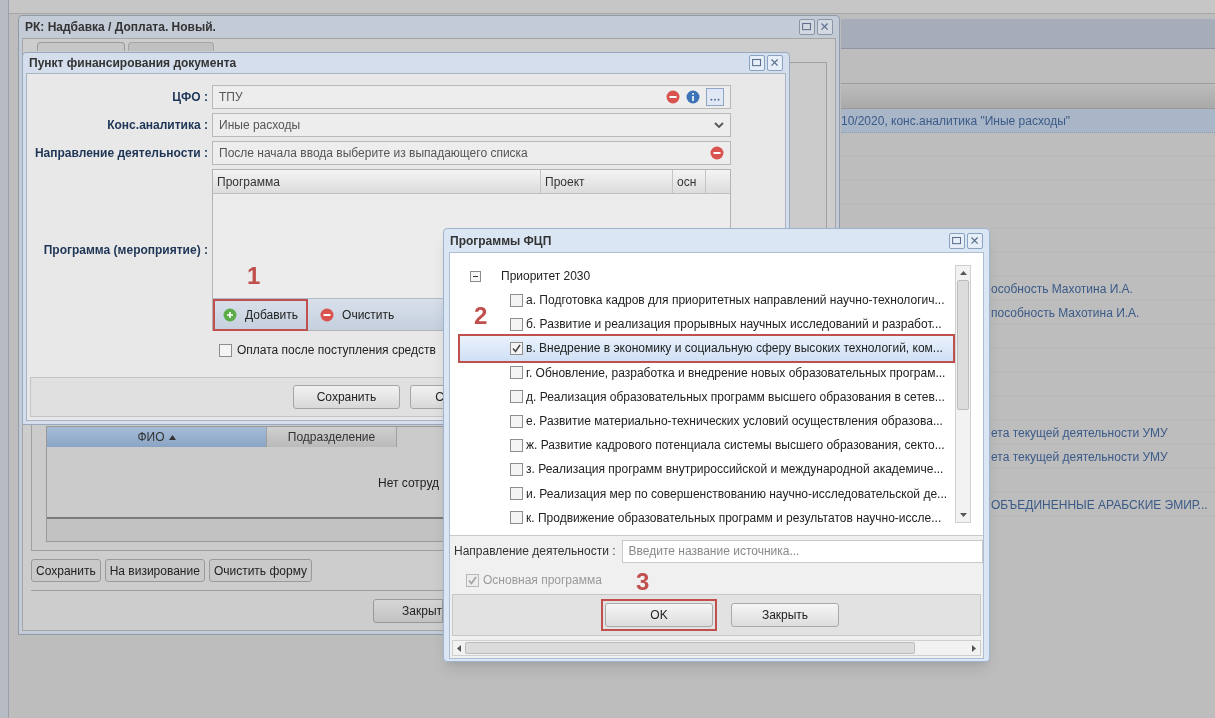  What do you see at coordinates (154, 570) in the screenshot?
I see `form-button: На визирование` at bounding box center [154, 570].